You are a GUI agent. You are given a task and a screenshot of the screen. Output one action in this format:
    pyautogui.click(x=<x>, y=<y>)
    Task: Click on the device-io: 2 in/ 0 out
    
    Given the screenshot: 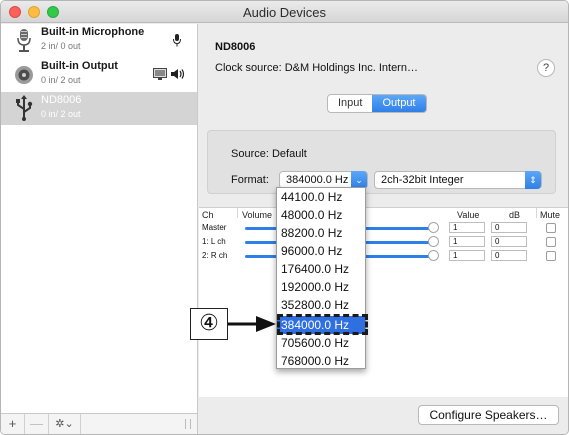 What is the action you would take?
    pyautogui.click(x=61, y=46)
    